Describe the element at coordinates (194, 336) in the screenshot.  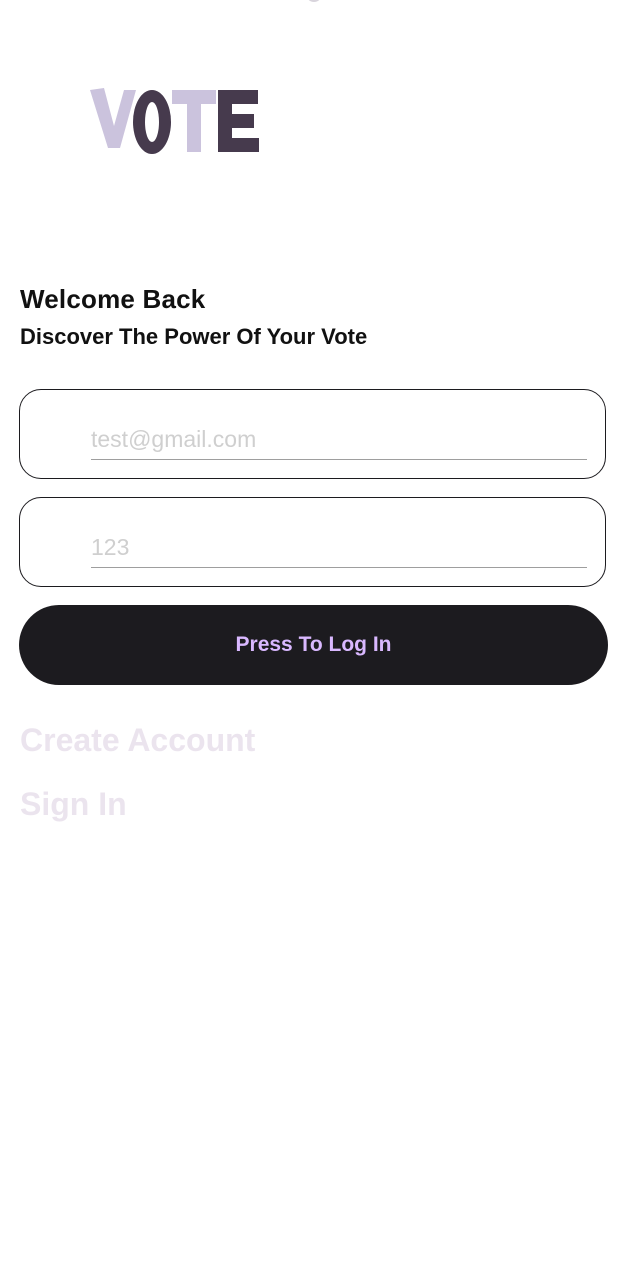
I see `welcome-subtitle: Discover The Power Of Your Vote` at that location.